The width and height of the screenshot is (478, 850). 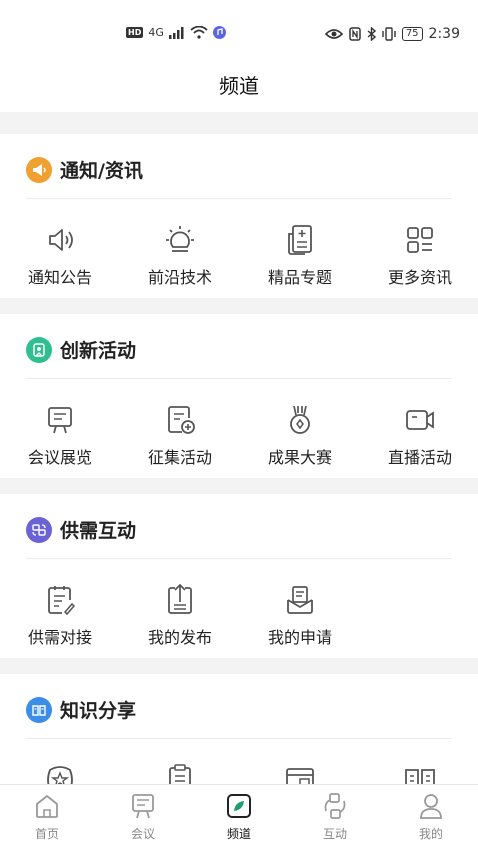 I want to click on tab-meeting: 会议, so click(x=143, y=816).